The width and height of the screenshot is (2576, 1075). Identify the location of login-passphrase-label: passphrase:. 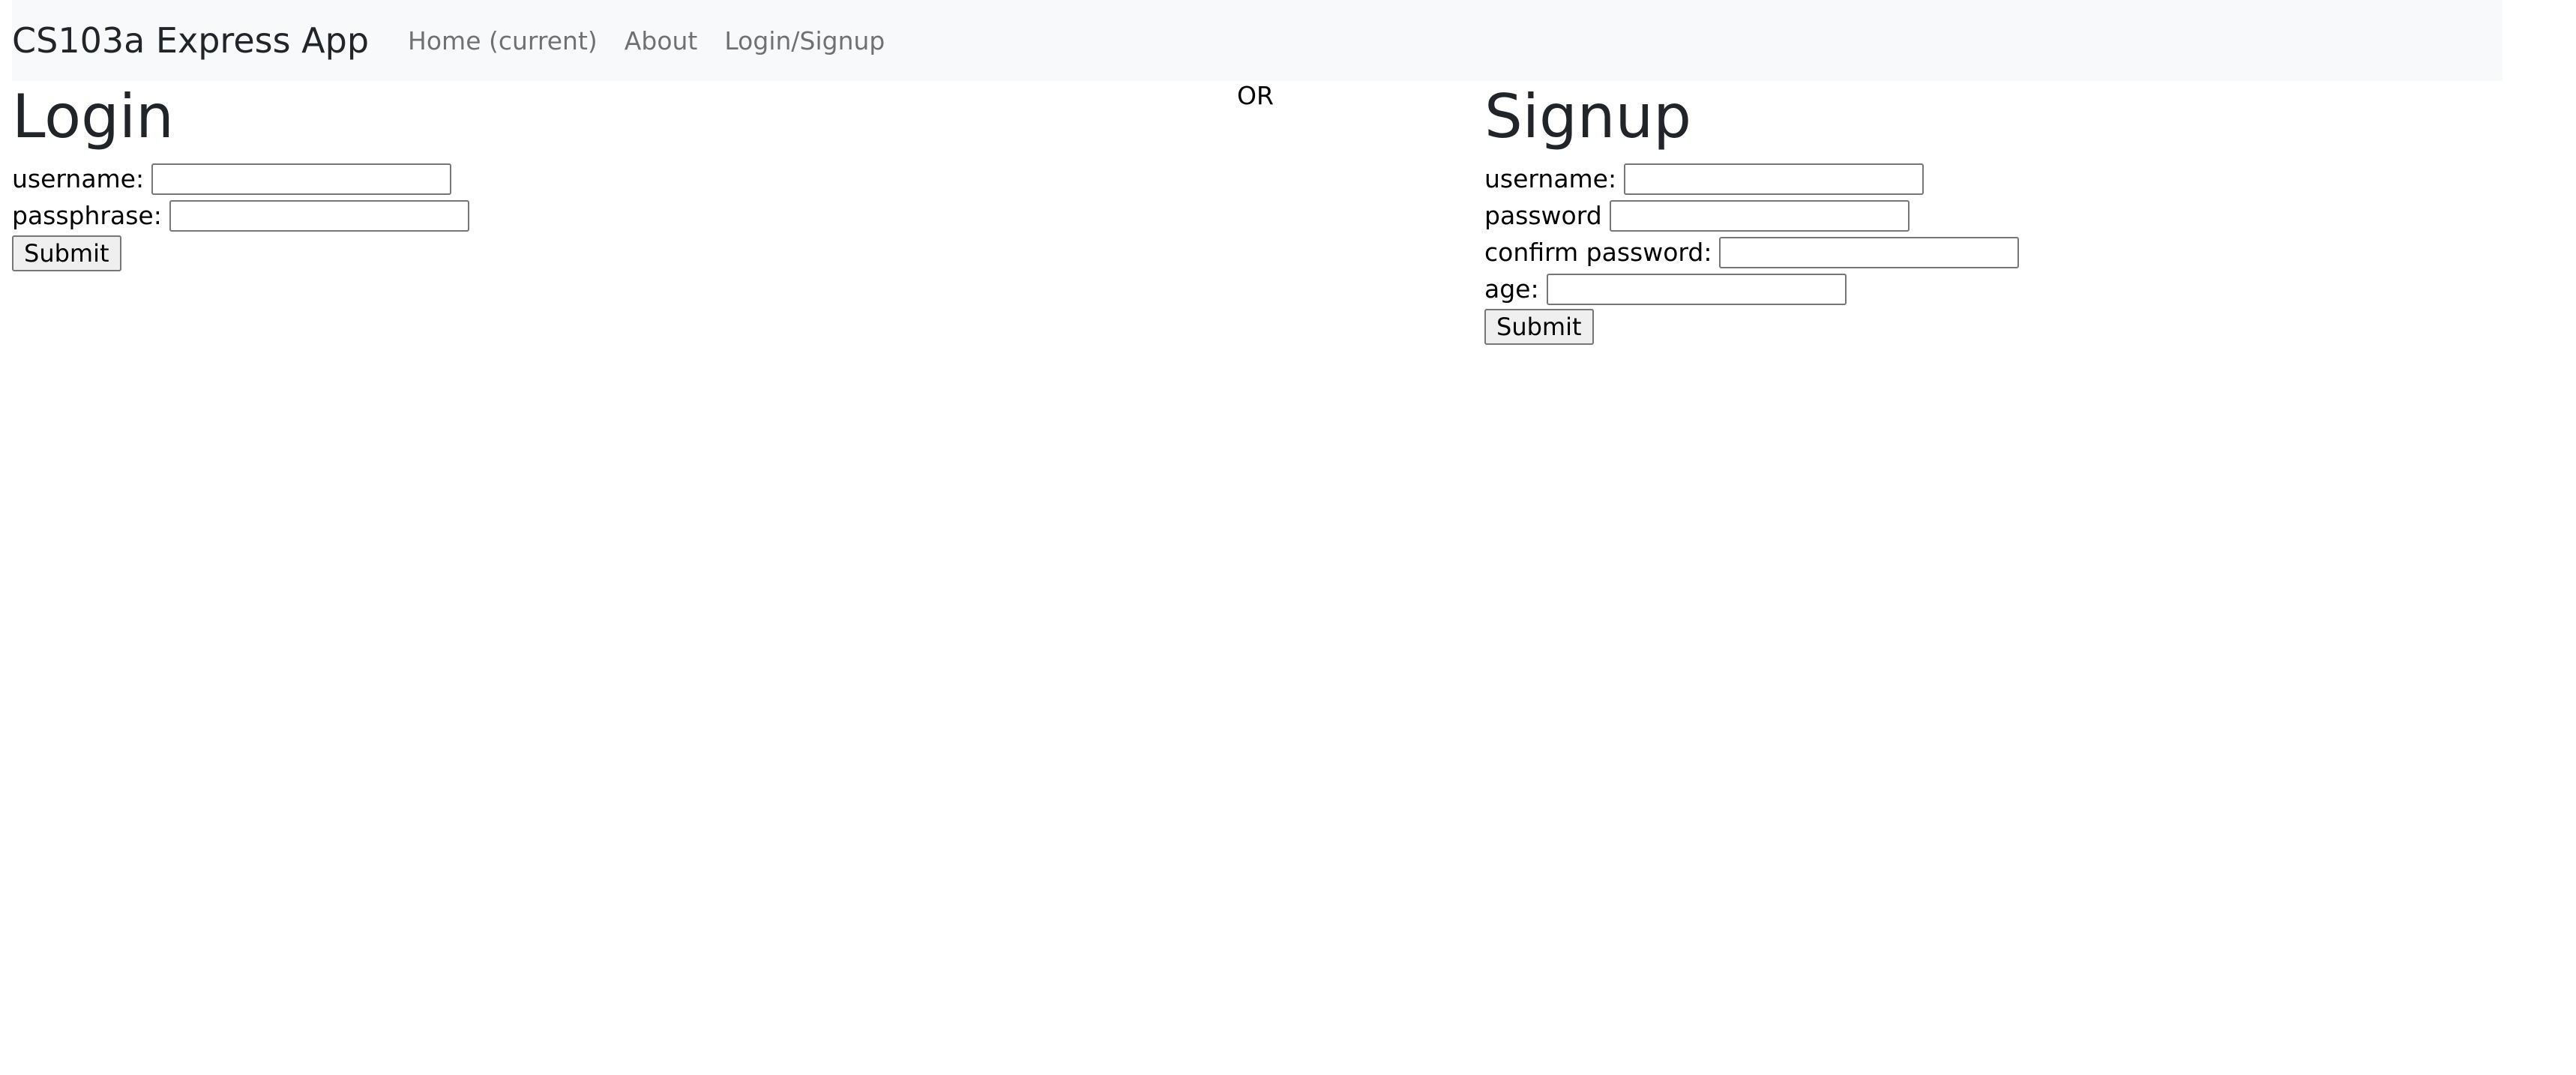
(87, 215).